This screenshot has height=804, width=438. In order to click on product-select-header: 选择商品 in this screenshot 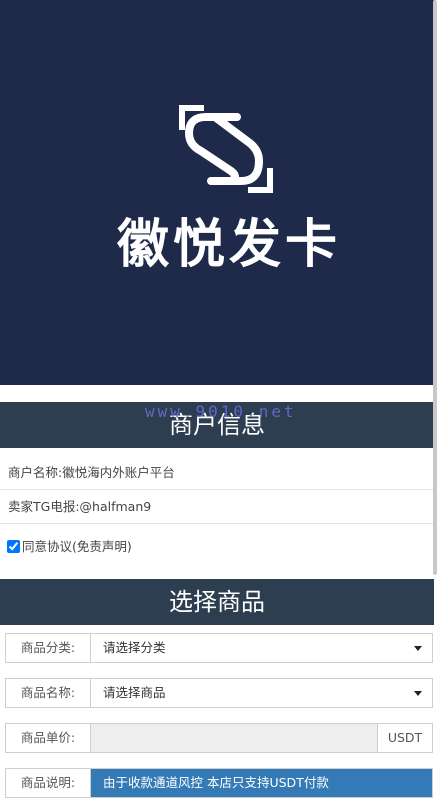, I will do `click(217, 602)`.